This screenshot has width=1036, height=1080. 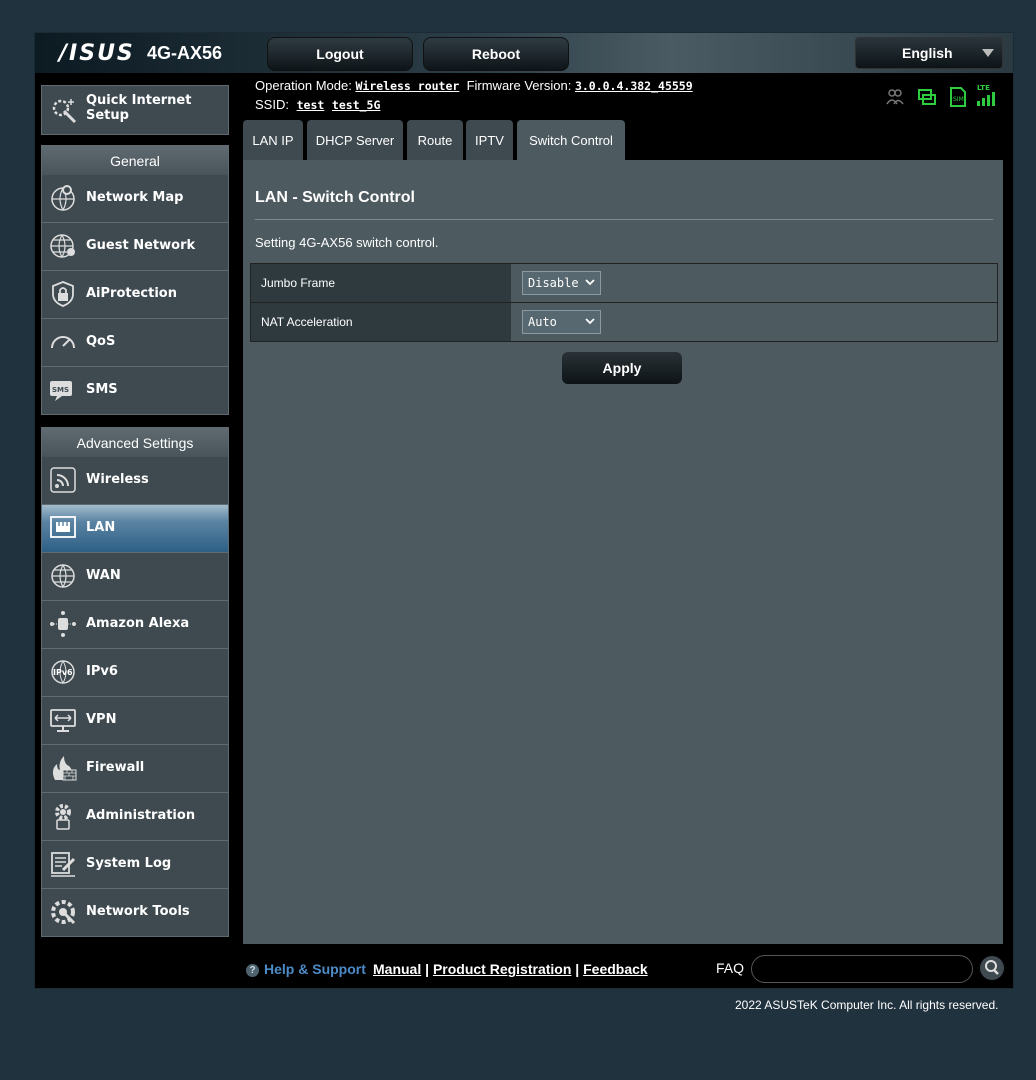 I want to click on footer-links: Manual | Product Registration | Feedback, so click(x=510, y=969).